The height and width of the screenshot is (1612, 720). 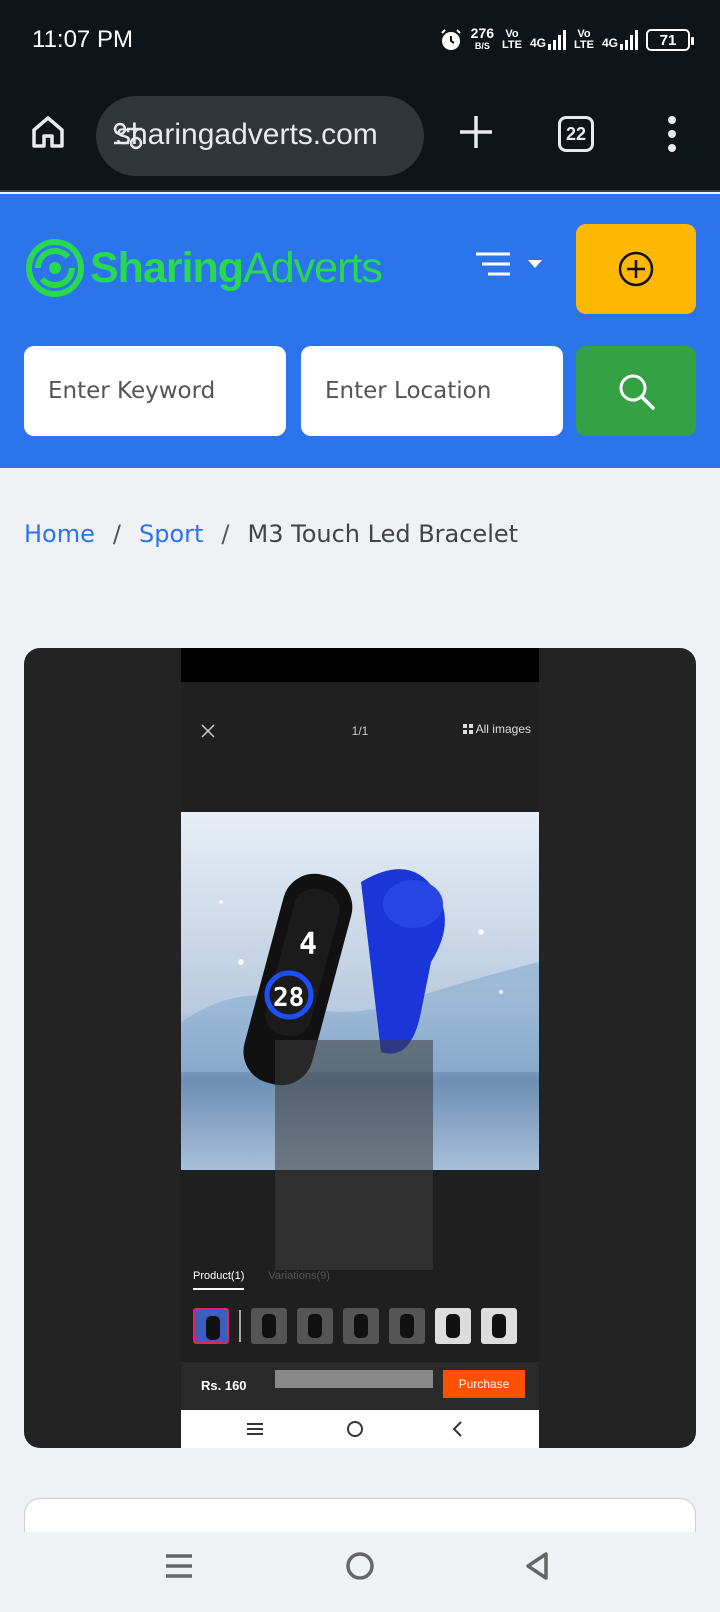 What do you see at coordinates (299, 1276) in the screenshot?
I see `tab-variations: Variations(9)` at bounding box center [299, 1276].